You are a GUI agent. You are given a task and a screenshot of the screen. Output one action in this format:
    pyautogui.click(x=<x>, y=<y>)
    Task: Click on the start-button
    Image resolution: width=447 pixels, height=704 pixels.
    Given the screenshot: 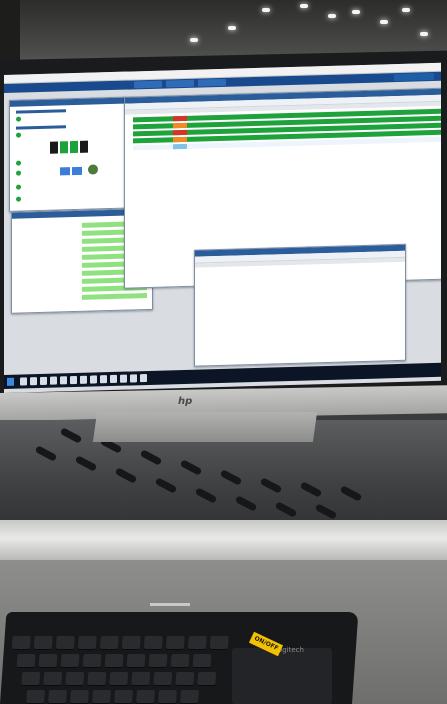 What is the action you would take?
    pyautogui.click(x=10, y=381)
    